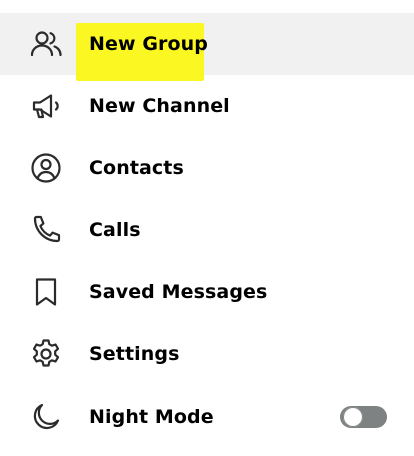 This screenshot has width=414, height=456. Describe the element at coordinates (136, 168) in the screenshot. I see `menu-item-label: Contacts` at that location.